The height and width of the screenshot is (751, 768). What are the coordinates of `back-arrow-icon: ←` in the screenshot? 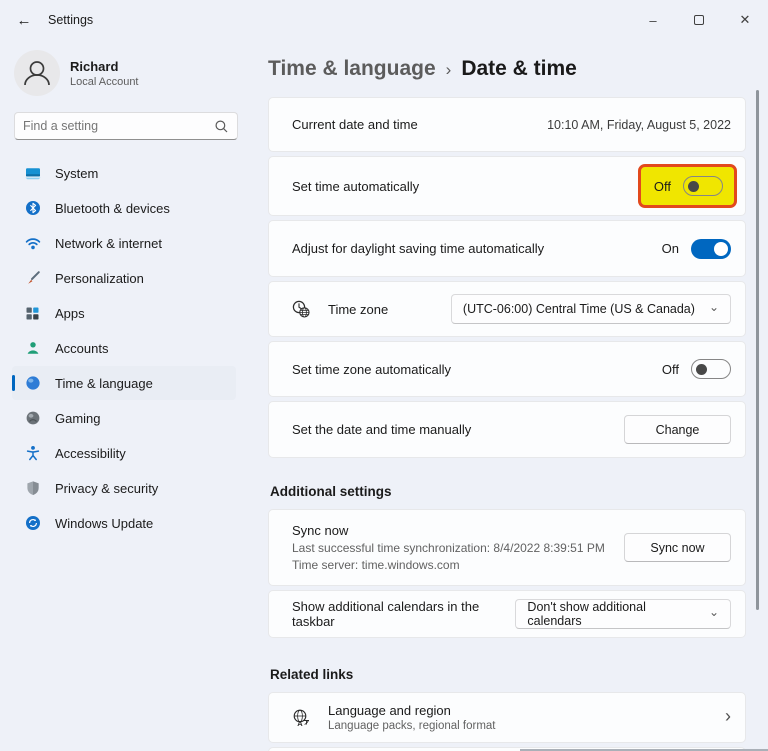 It's located at (24, 20).